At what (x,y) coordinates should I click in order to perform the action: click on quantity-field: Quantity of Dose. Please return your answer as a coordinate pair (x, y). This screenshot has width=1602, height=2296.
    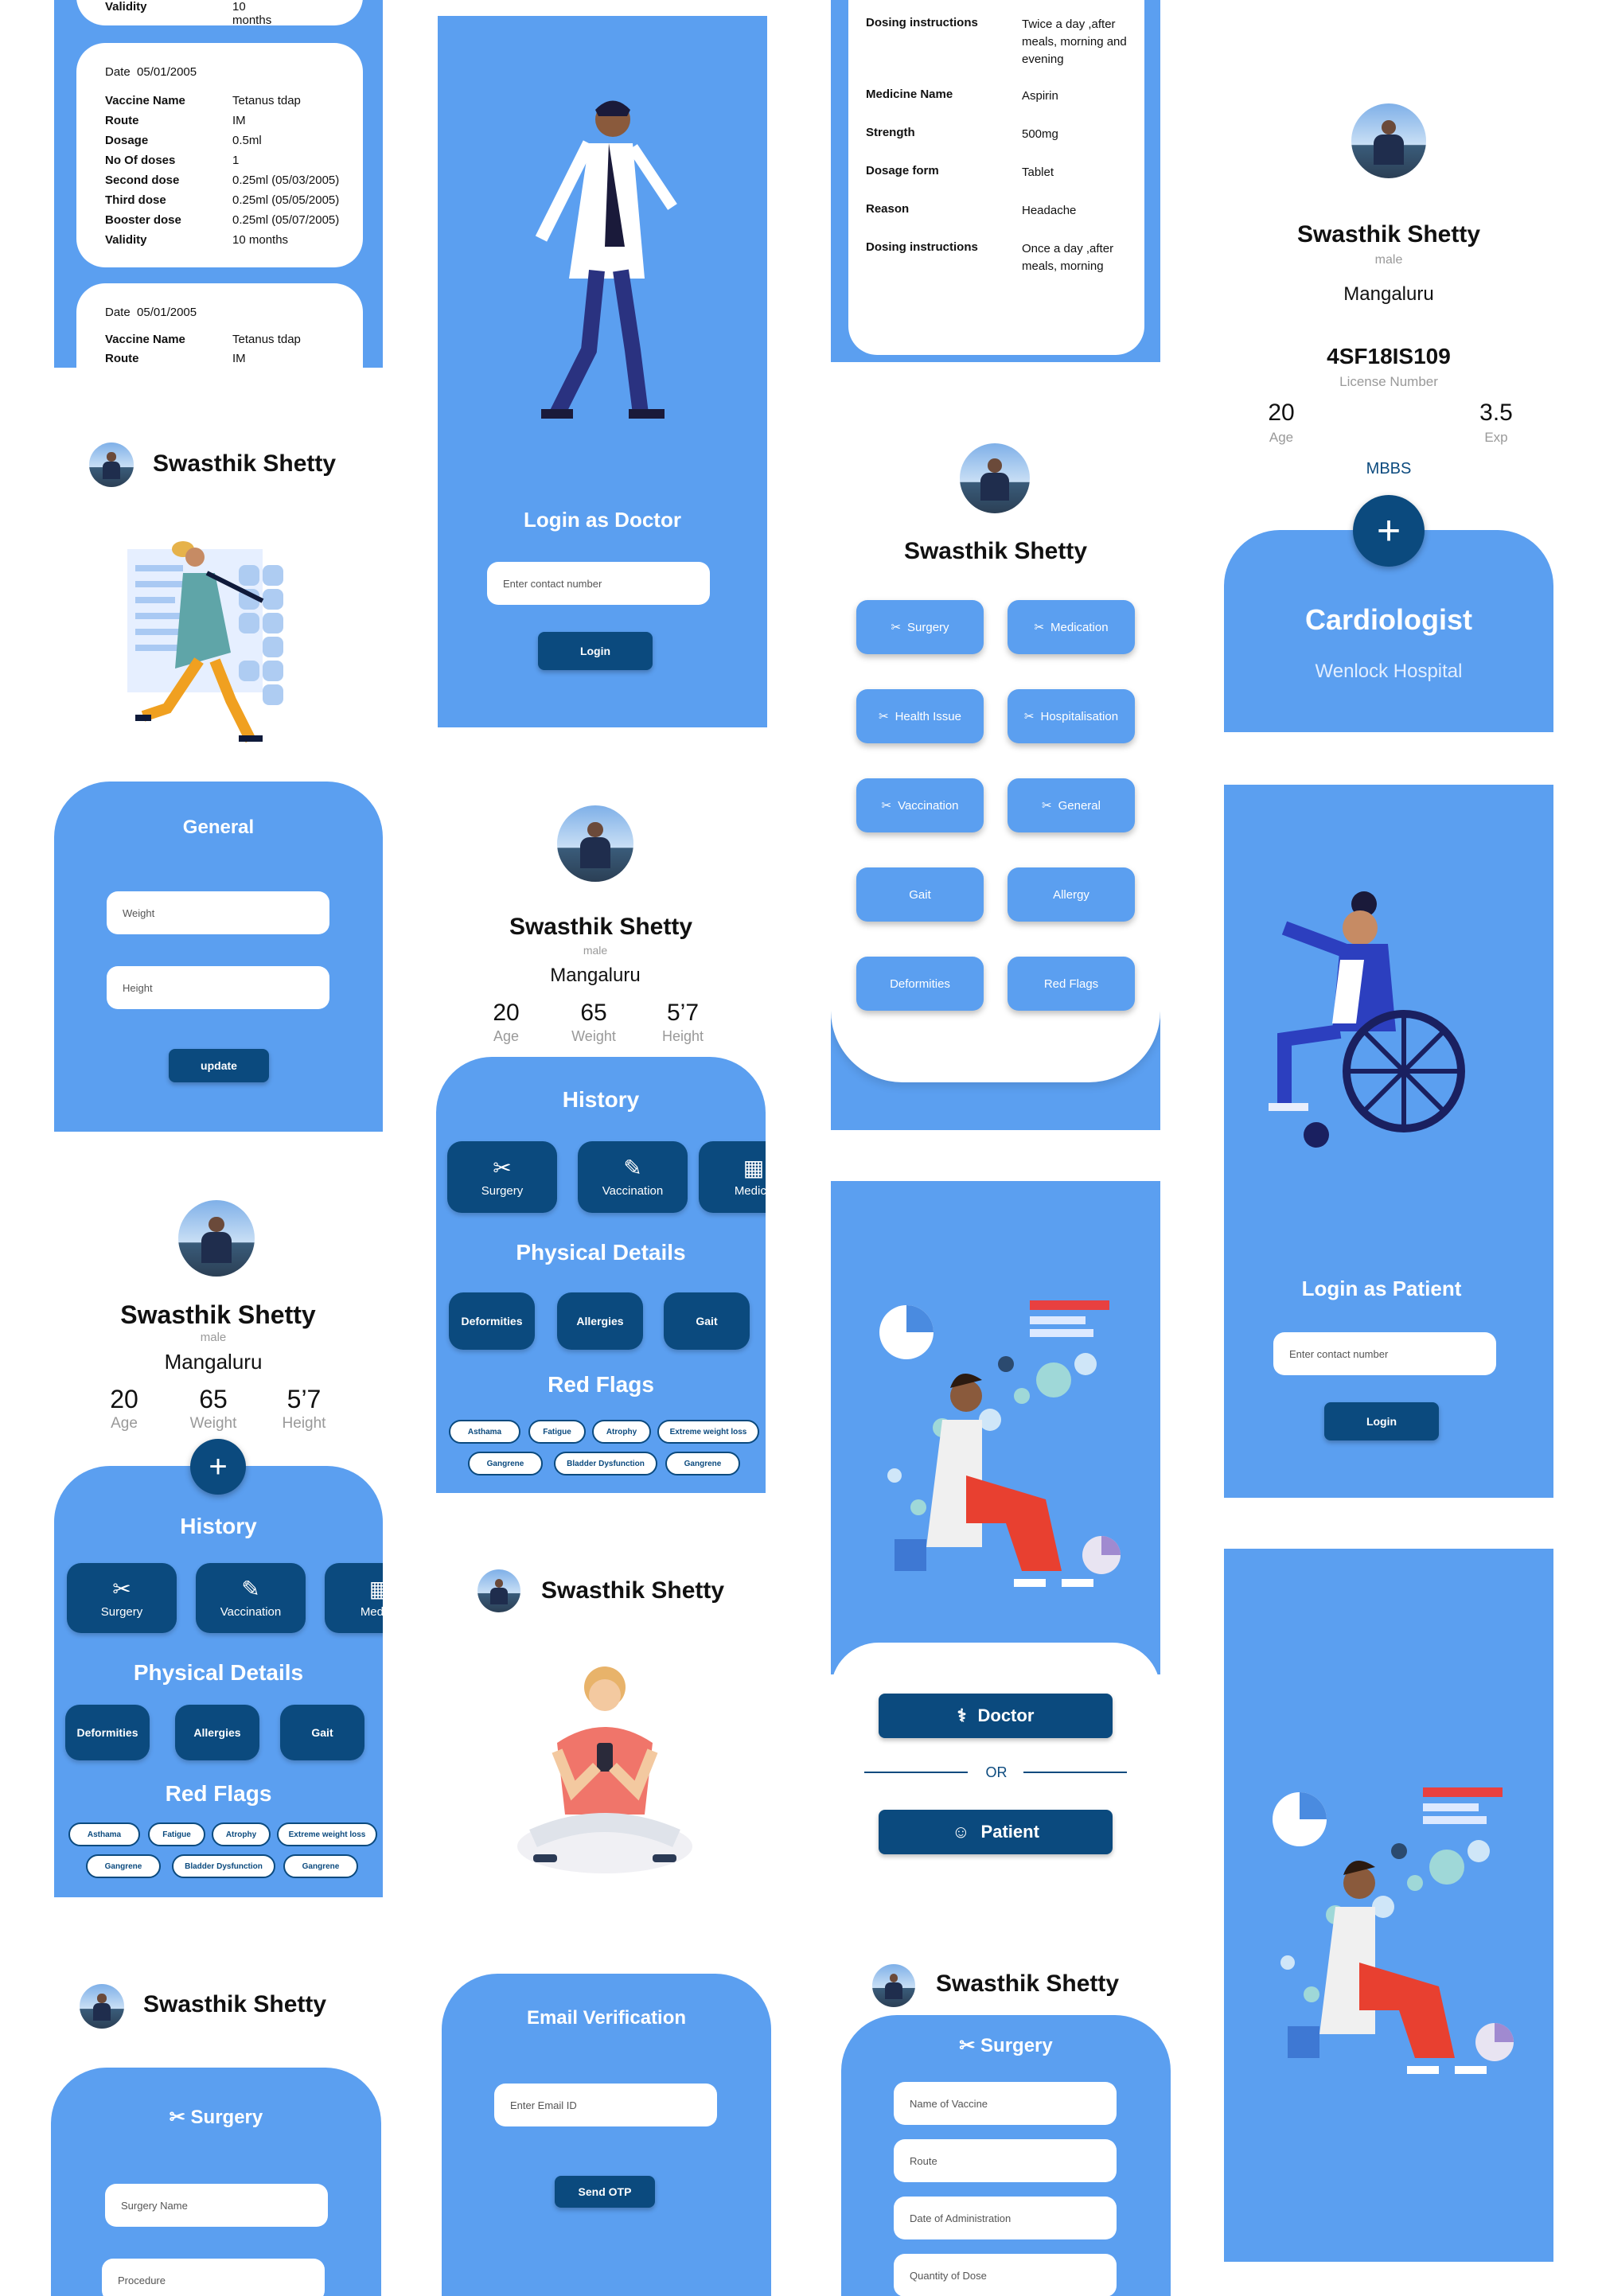
    Looking at the image, I should click on (1006, 2275).